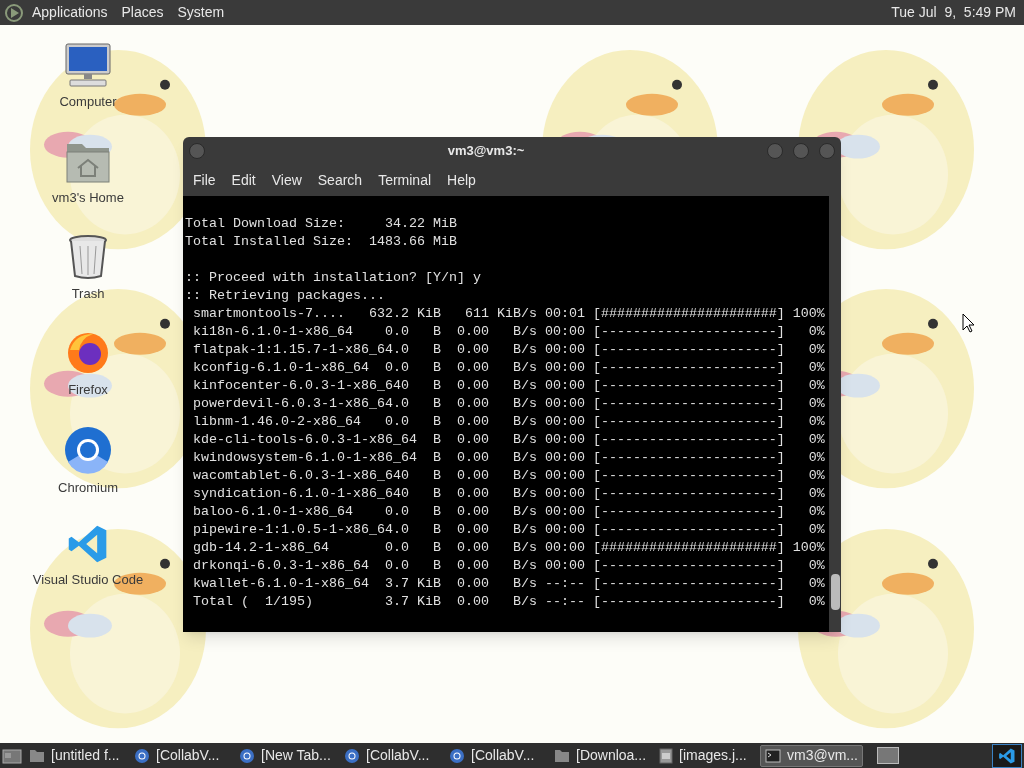 This screenshot has height=768, width=1024. Describe the element at coordinates (321, 224) in the screenshot. I see `terminal-line: Total Download Size: 34.22 MiB` at that location.